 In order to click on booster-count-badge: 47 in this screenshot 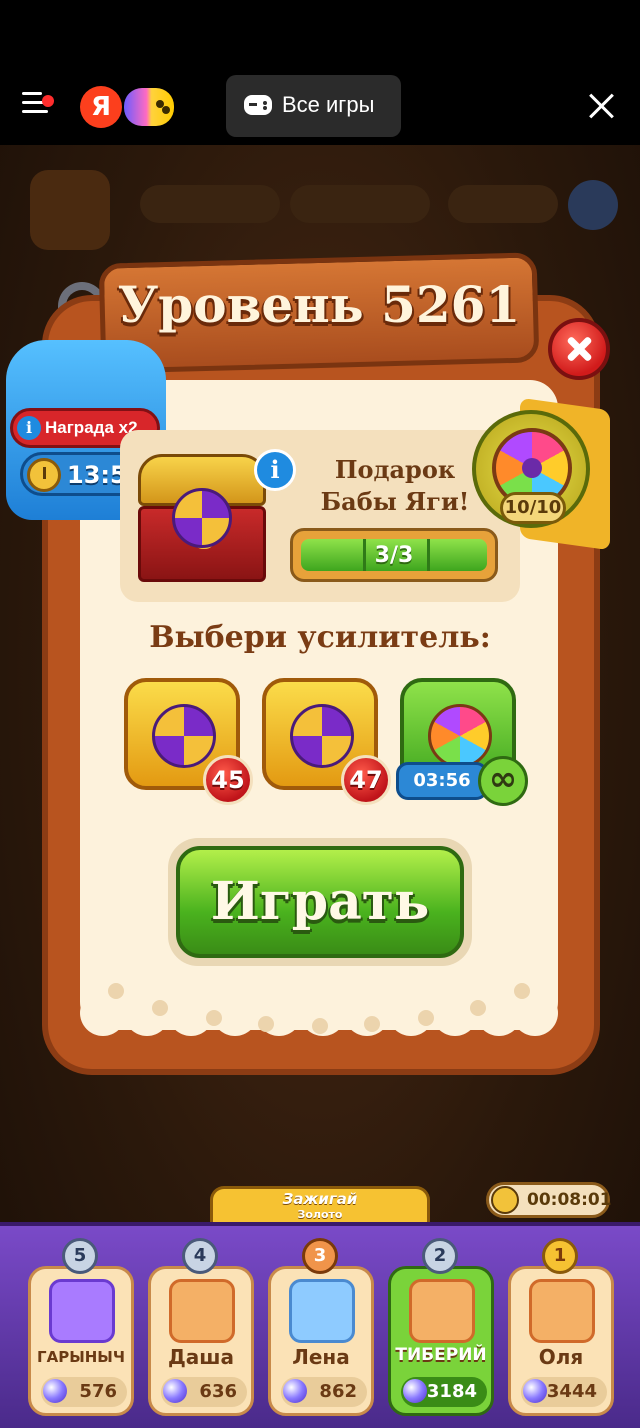, I will do `click(366, 780)`.